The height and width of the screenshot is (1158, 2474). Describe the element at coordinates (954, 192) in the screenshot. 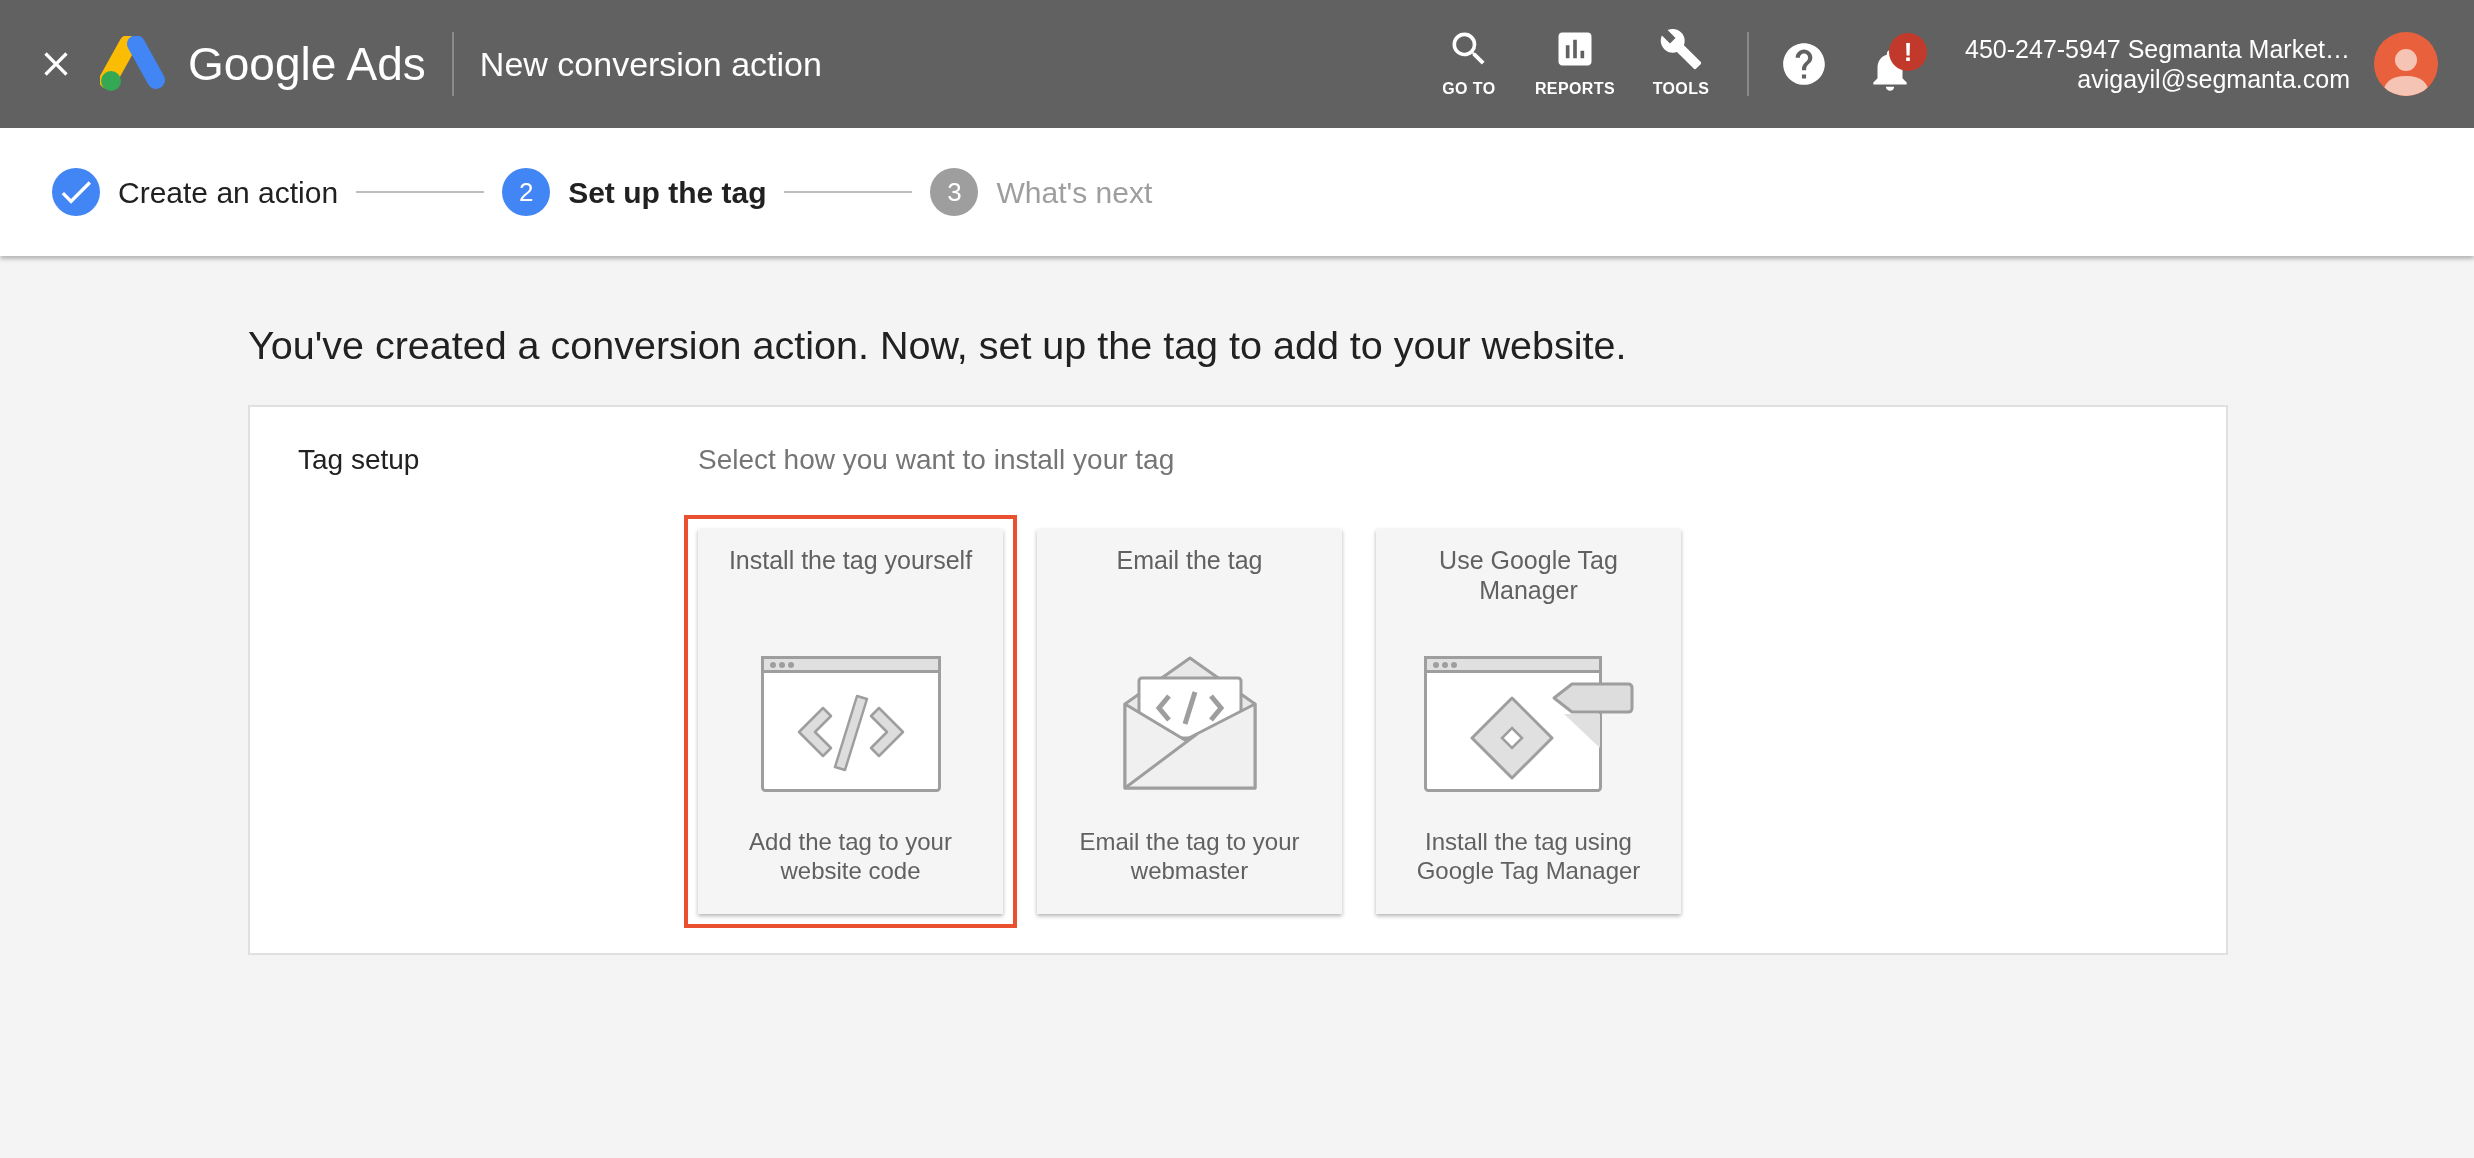

I see `step-number: 3` at that location.